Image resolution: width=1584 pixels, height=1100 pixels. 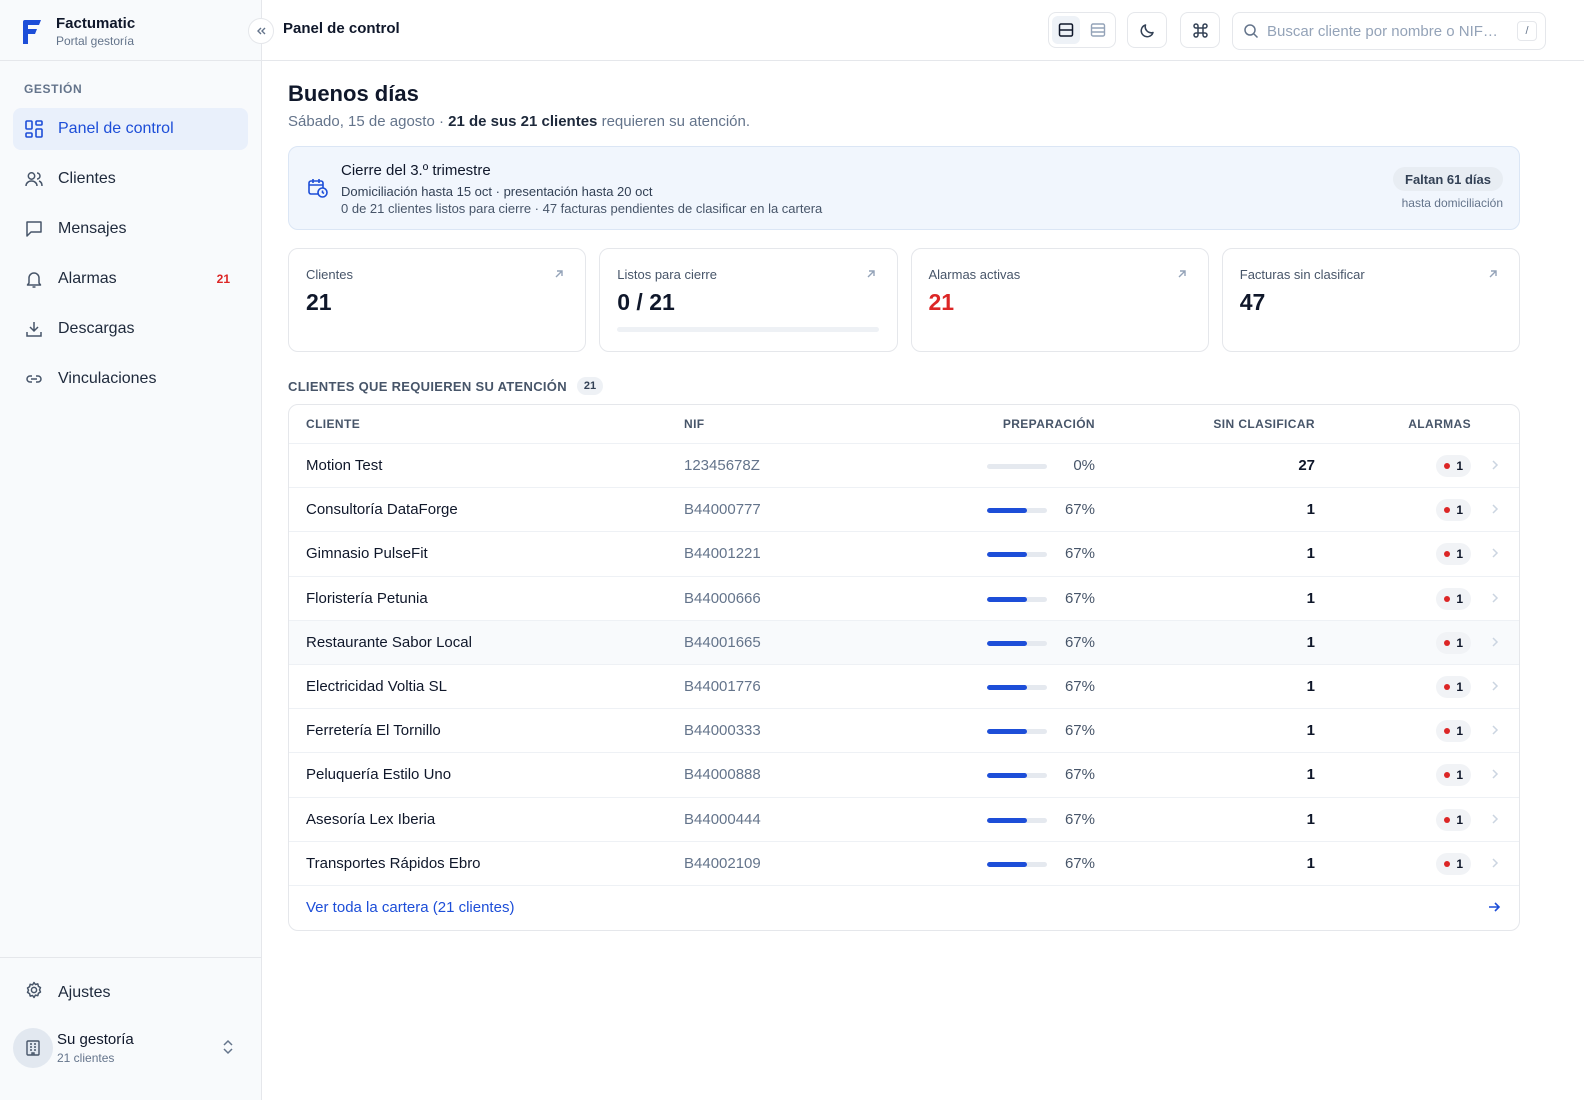 What do you see at coordinates (1252, 302) in the screenshot?
I see `stat-value: 47` at bounding box center [1252, 302].